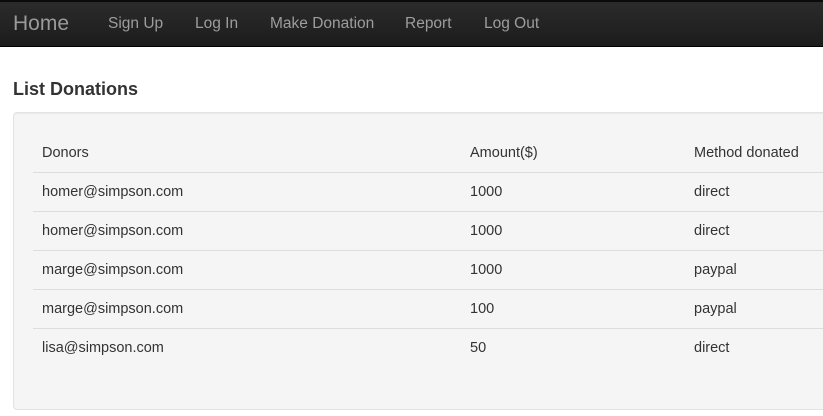 The width and height of the screenshot is (823, 416). I want to click on table-row: lisa@simpson.com 50 direct, so click(428, 347).